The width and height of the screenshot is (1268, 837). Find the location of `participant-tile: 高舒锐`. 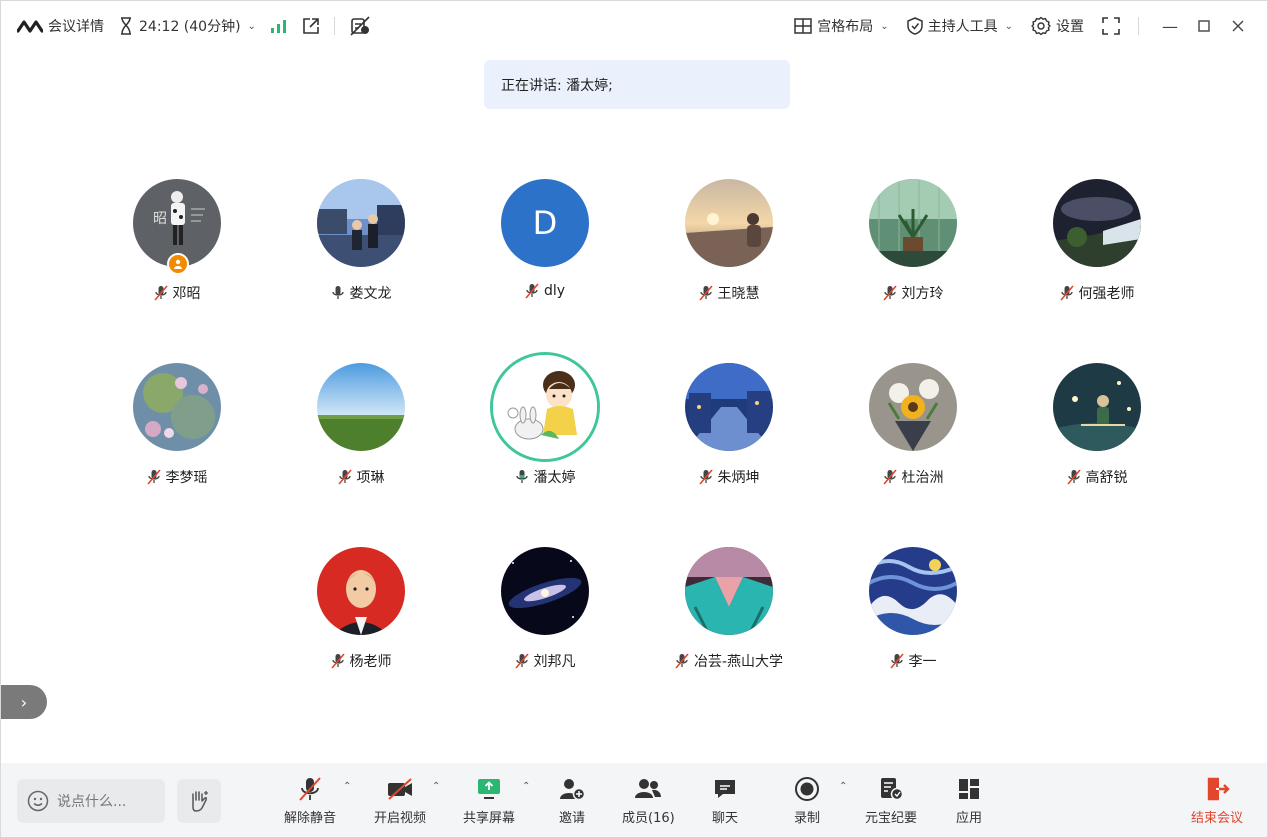

participant-tile: 高舒锐 is located at coordinates (1097, 438).